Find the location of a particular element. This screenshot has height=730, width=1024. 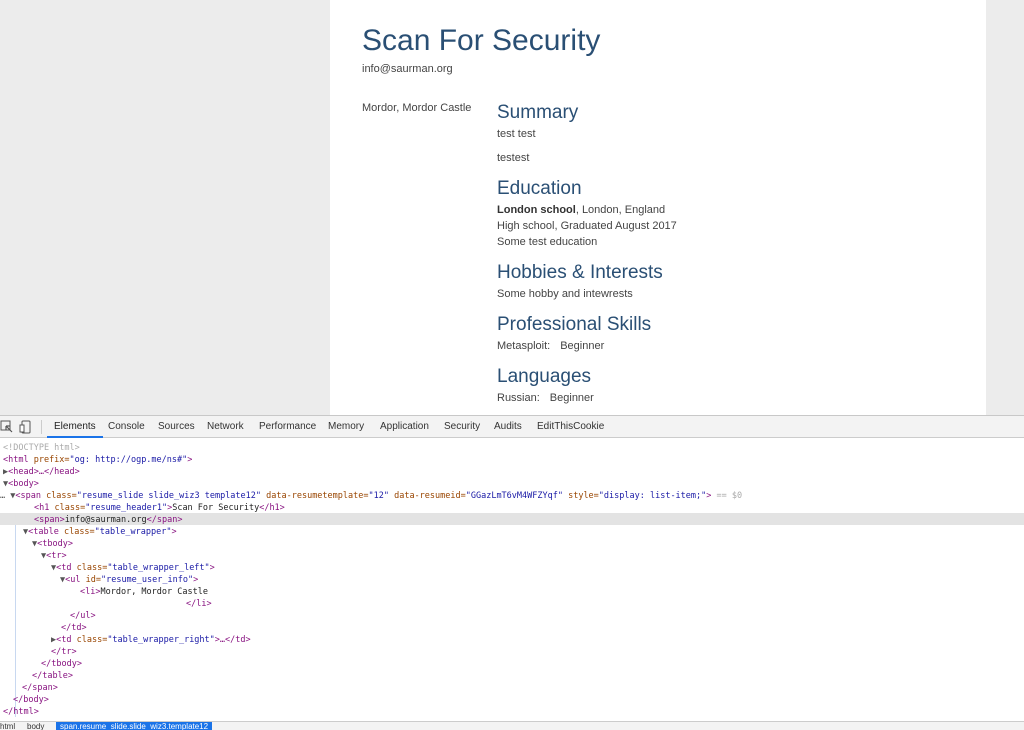

resume-name: Scan For Security is located at coordinates (481, 40).